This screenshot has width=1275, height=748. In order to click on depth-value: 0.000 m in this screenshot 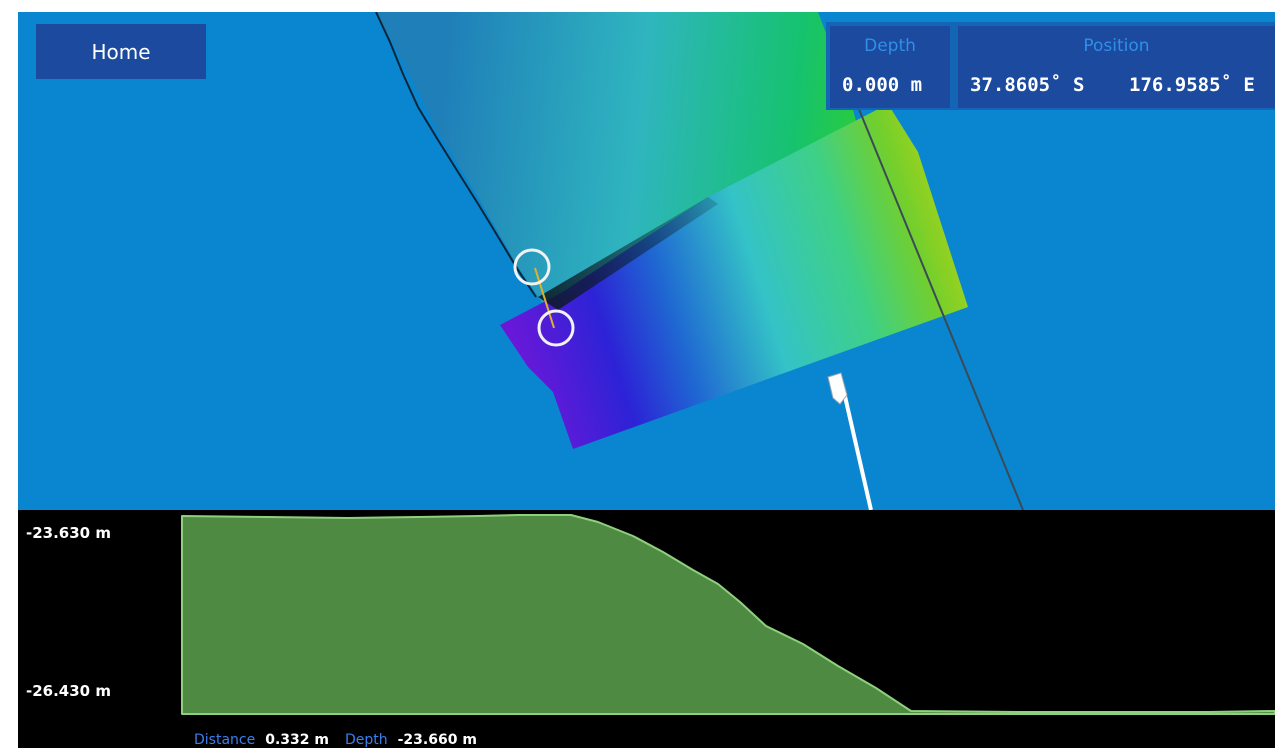, I will do `click(882, 85)`.